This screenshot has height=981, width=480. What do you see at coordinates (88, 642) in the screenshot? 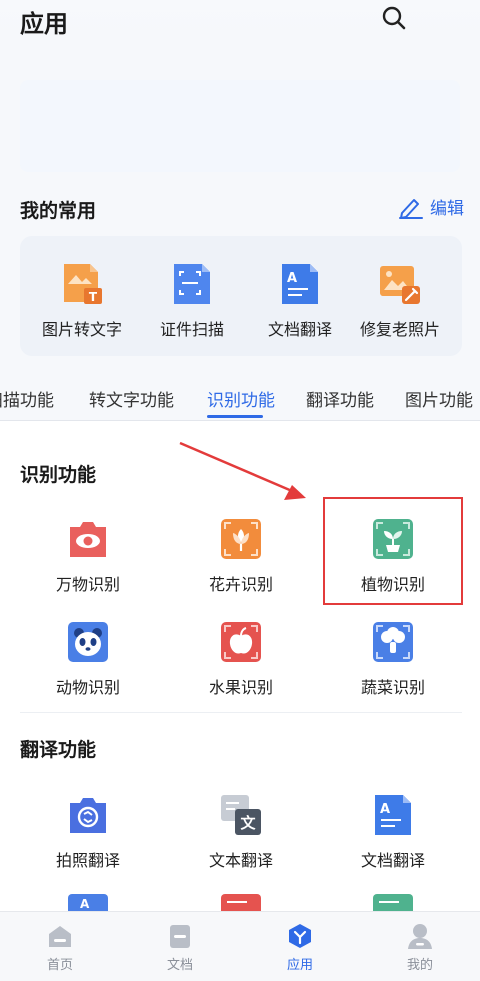
I see `panda-icon` at bounding box center [88, 642].